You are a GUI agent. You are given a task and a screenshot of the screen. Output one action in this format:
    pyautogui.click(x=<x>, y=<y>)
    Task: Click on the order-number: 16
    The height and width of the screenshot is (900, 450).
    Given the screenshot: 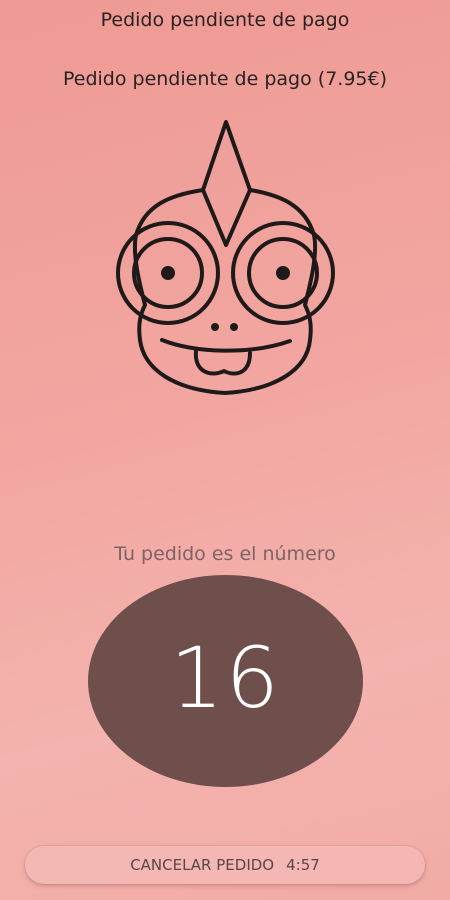 What is the action you would take?
    pyautogui.click(x=225, y=678)
    